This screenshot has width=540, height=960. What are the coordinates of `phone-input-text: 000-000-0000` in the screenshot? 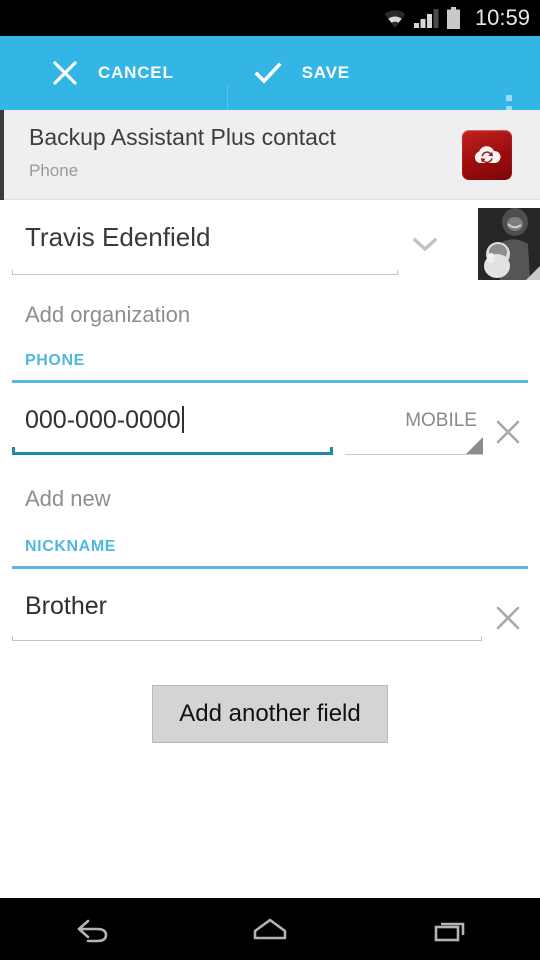 It's located at (103, 420).